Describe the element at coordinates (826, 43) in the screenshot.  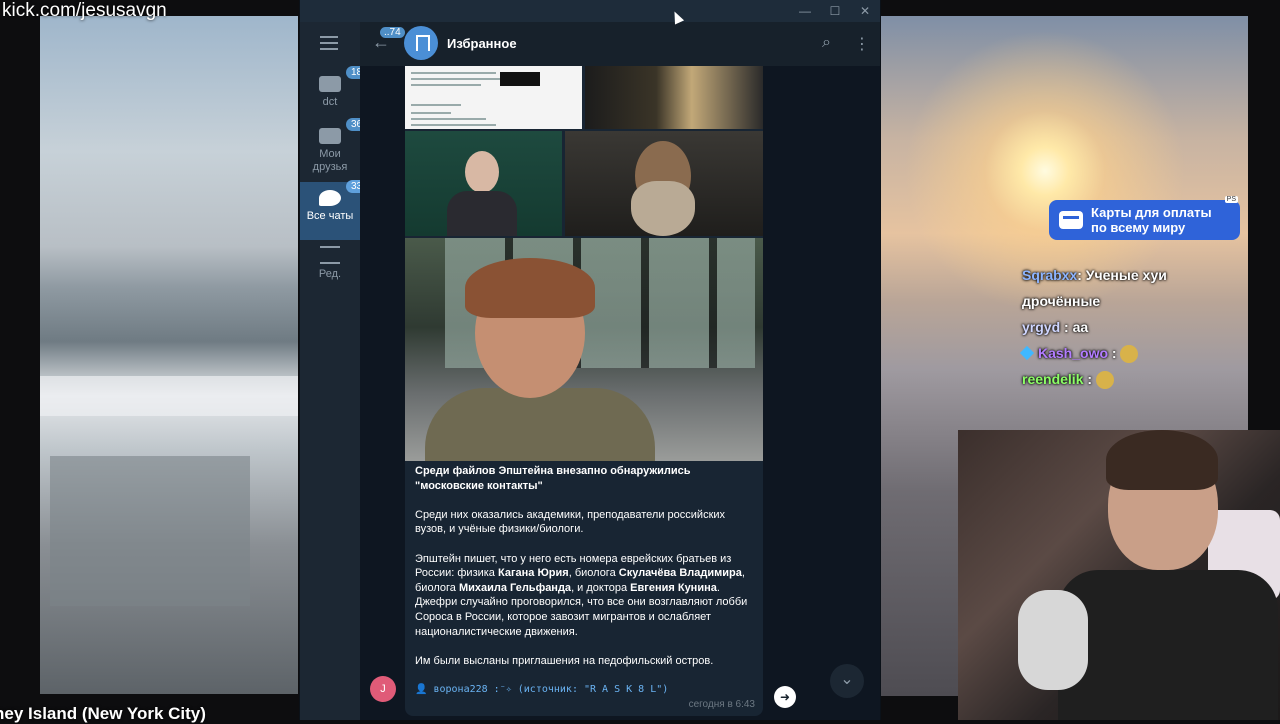
I see `search-icon: ⌕` at that location.